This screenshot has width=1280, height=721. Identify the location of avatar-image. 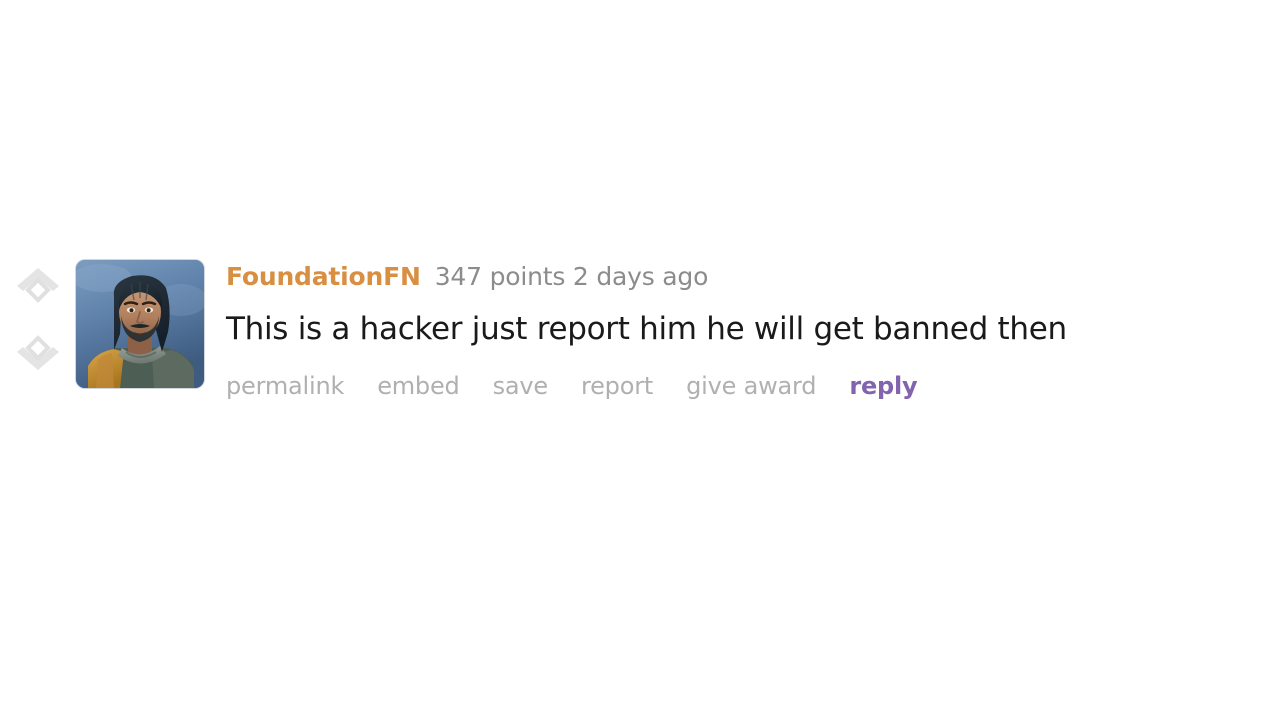
(140, 324).